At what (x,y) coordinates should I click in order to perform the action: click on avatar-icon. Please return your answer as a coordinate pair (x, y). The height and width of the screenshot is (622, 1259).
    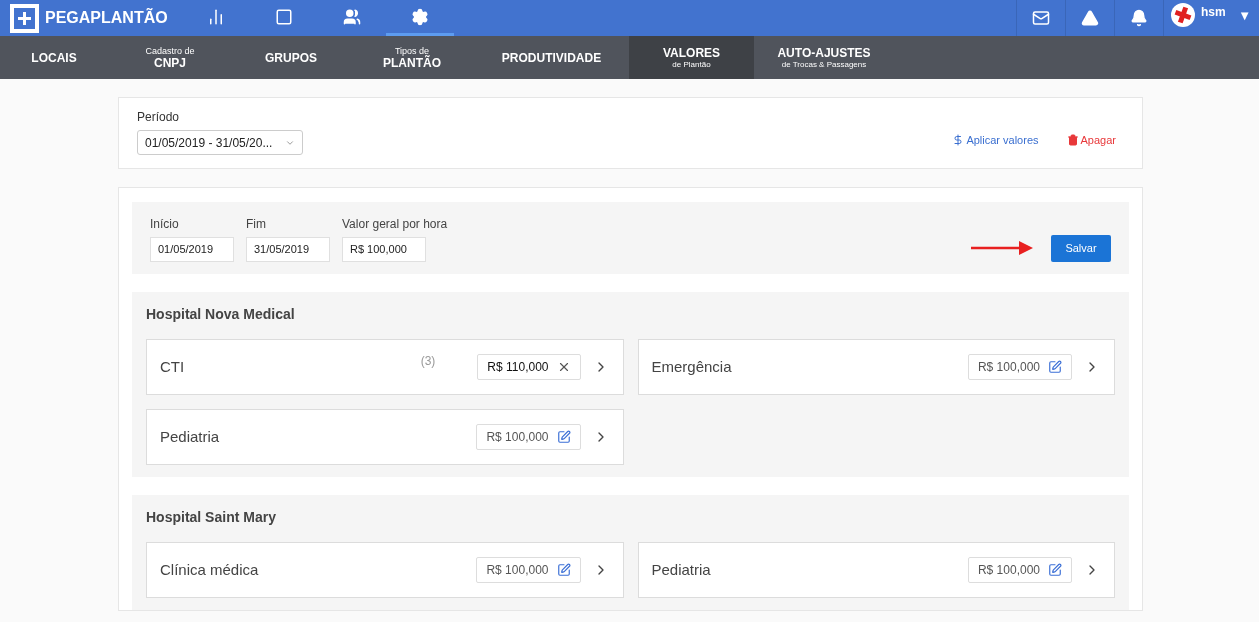
    Looking at the image, I should click on (1183, 15).